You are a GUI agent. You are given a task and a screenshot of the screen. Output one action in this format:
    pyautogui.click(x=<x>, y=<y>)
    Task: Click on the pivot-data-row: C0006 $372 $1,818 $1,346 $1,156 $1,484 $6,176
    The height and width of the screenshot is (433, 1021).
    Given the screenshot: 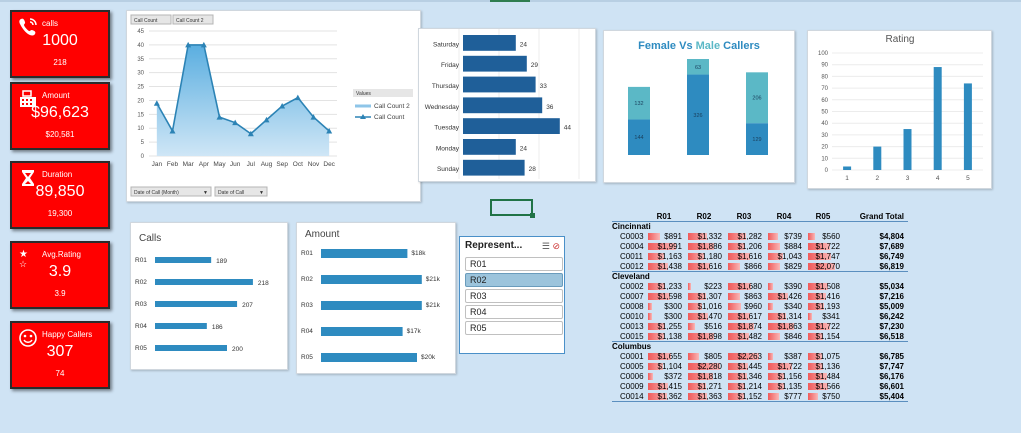 What is the action you would take?
    pyautogui.click(x=760, y=377)
    